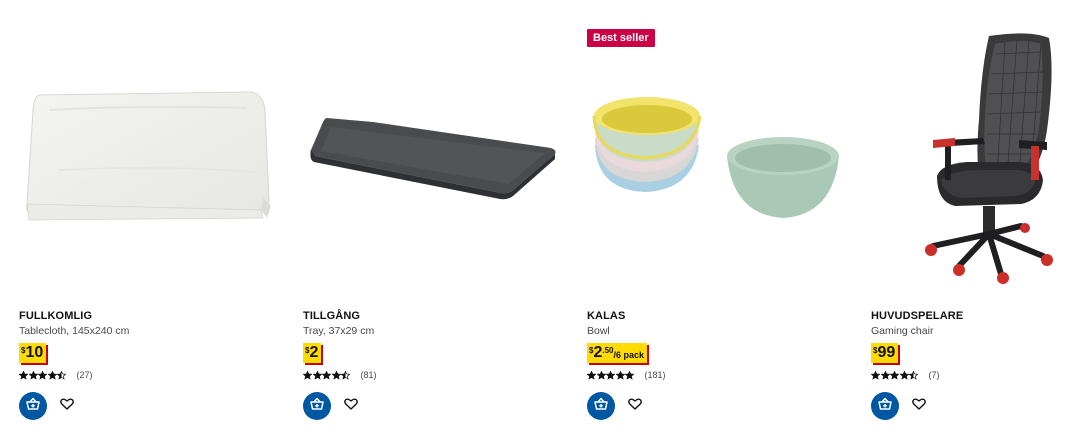  What do you see at coordinates (721, 160) in the screenshot?
I see `bowls-image` at bounding box center [721, 160].